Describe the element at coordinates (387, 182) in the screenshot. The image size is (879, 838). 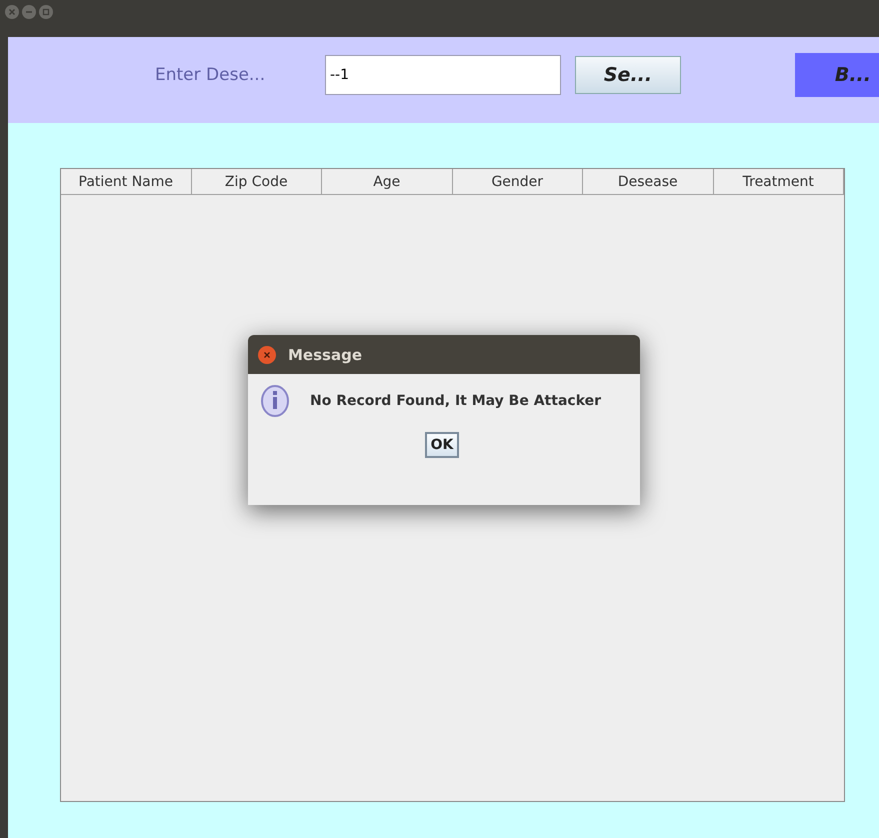
I see `column-header: Age` at that location.